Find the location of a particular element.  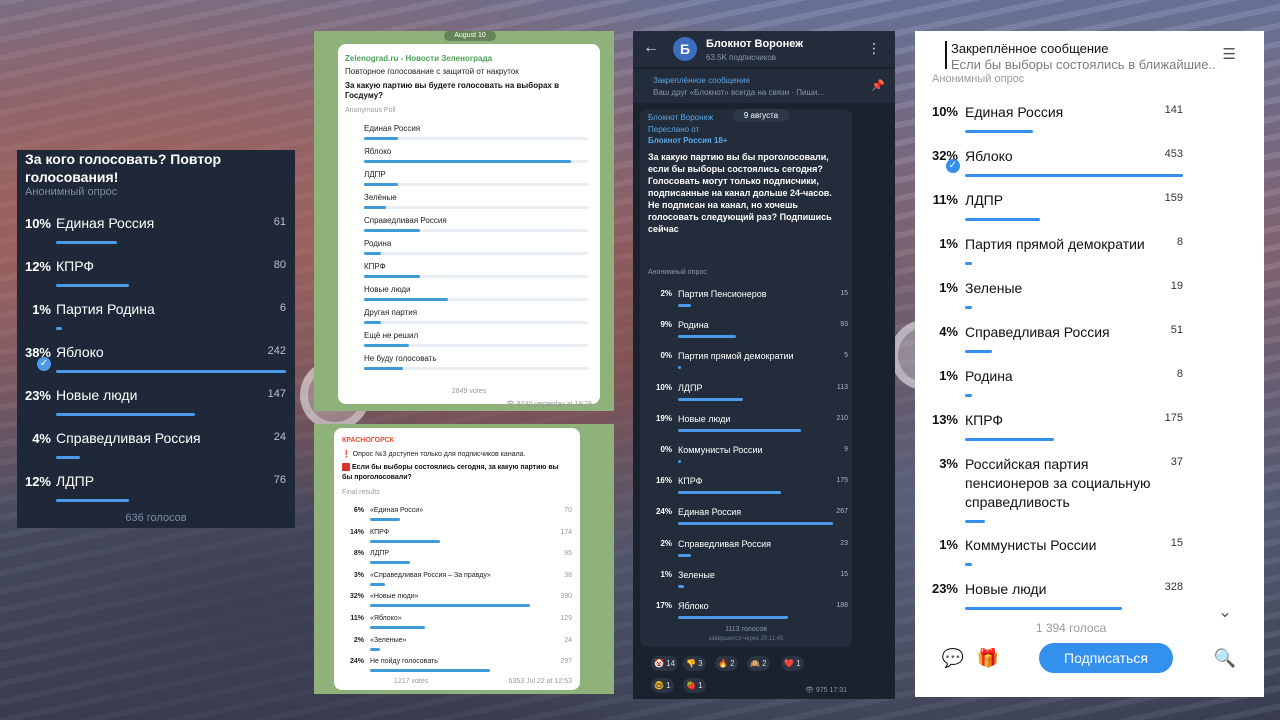

poll-option: КПРФ is located at coordinates (477, 273).